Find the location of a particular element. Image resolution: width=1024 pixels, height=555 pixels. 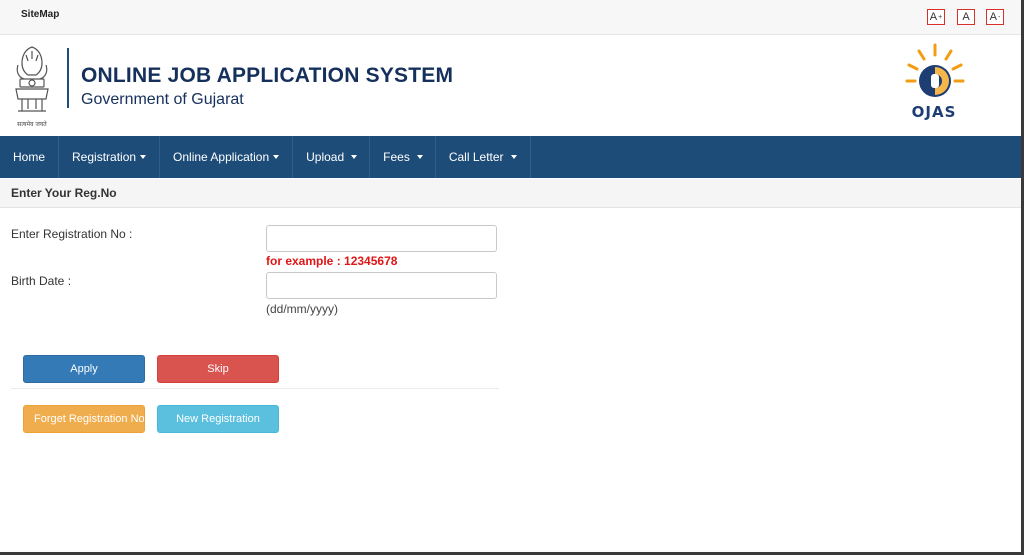

font-reset-button: A is located at coordinates (966, 17).